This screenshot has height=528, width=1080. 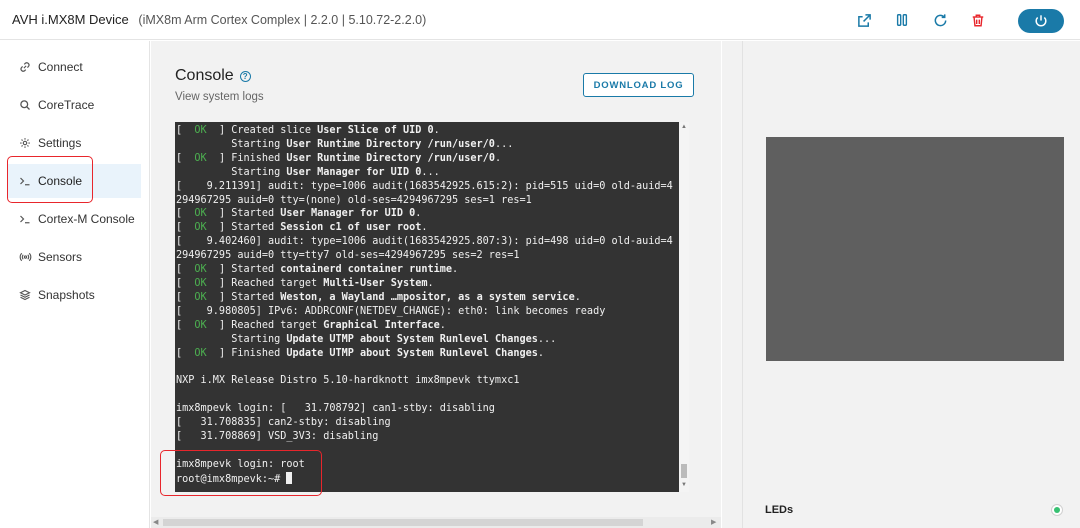 What do you see at coordinates (978, 20) in the screenshot?
I see `trash-icon` at bounding box center [978, 20].